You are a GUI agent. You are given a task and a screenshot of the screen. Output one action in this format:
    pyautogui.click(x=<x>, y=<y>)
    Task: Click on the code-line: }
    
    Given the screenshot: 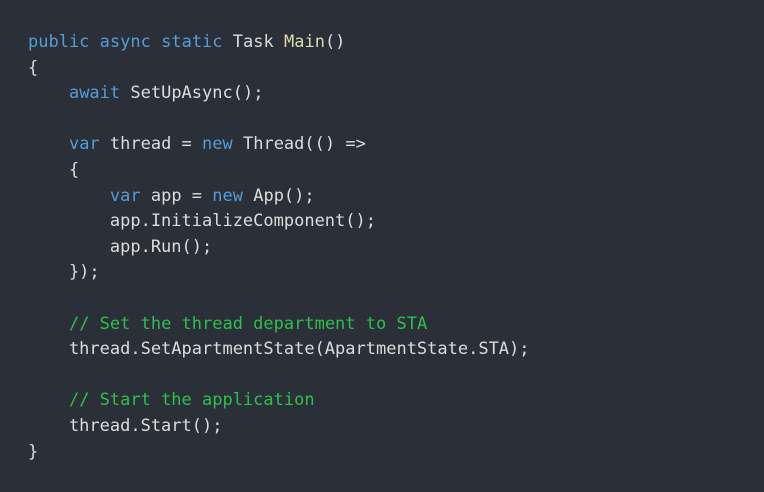 What is the action you would take?
    pyautogui.click(x=396, y=453)
    